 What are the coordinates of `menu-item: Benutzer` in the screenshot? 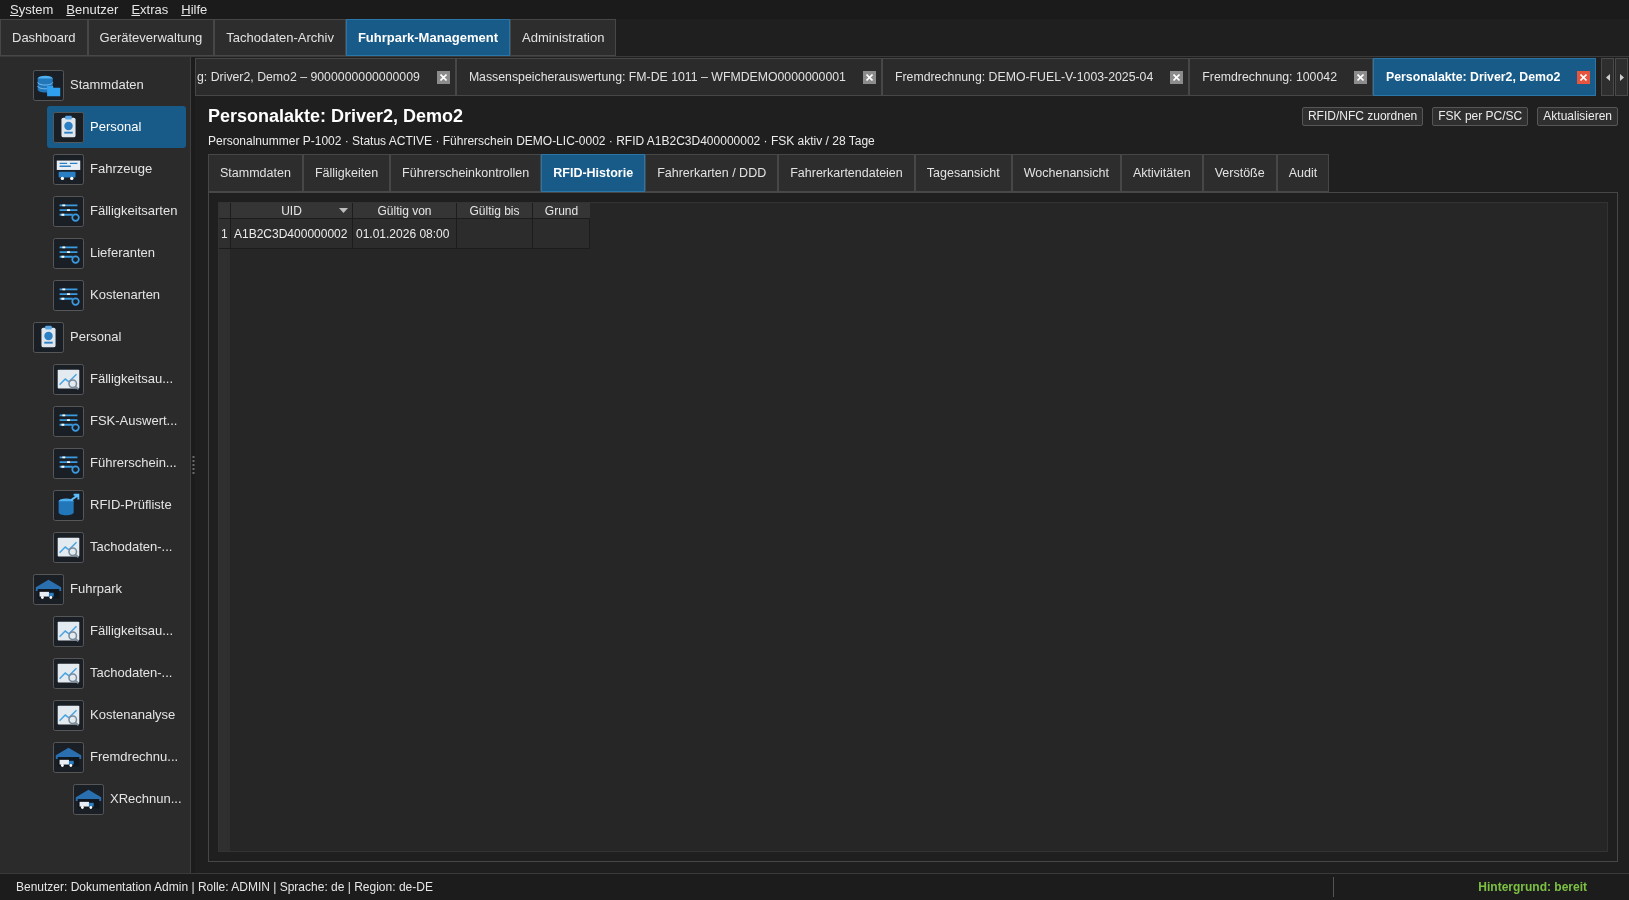 It's located at (92, 9).